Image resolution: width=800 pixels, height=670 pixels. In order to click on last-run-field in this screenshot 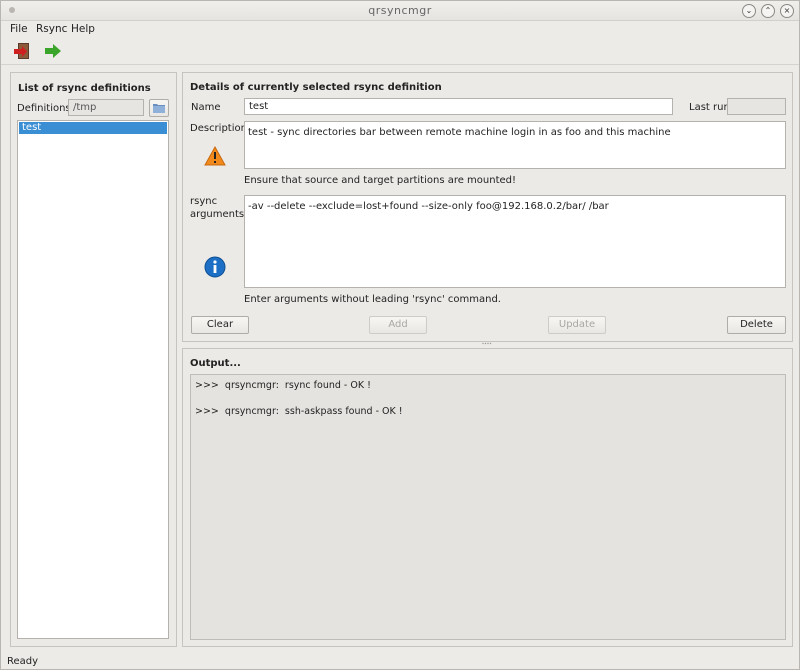, I will do `click(756, 106)`.